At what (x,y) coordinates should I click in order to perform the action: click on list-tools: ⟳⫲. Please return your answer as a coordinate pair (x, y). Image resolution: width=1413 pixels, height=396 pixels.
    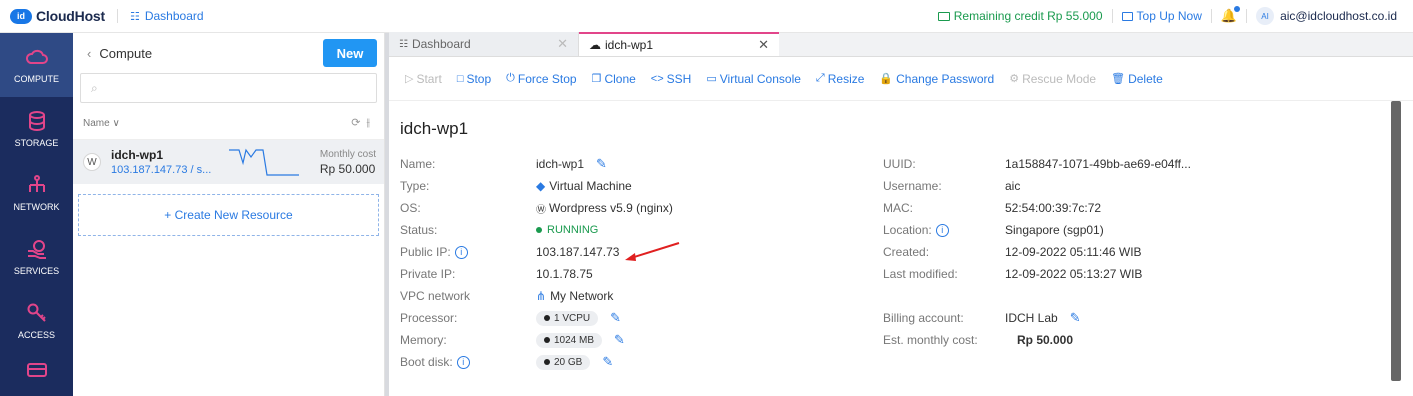
    Looking at the image, I should click on (363, 123).